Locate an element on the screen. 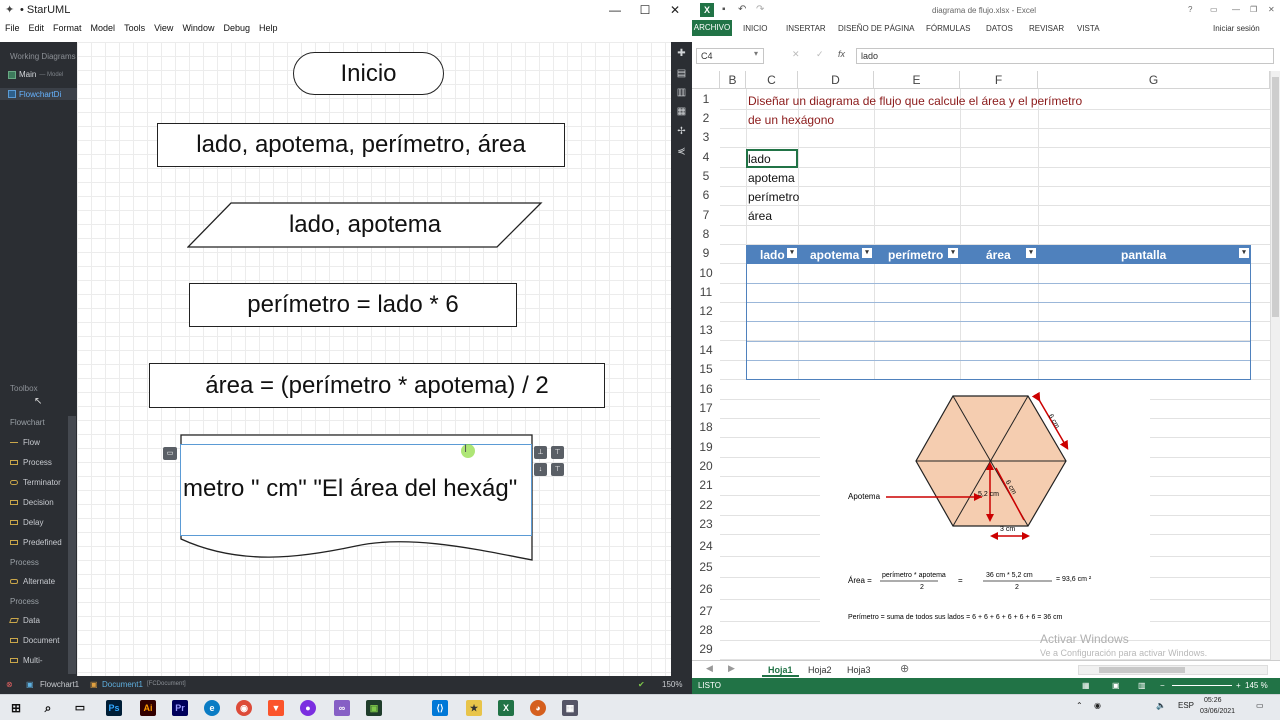  tool-delay: Delay is located at coordinates (26, 522).